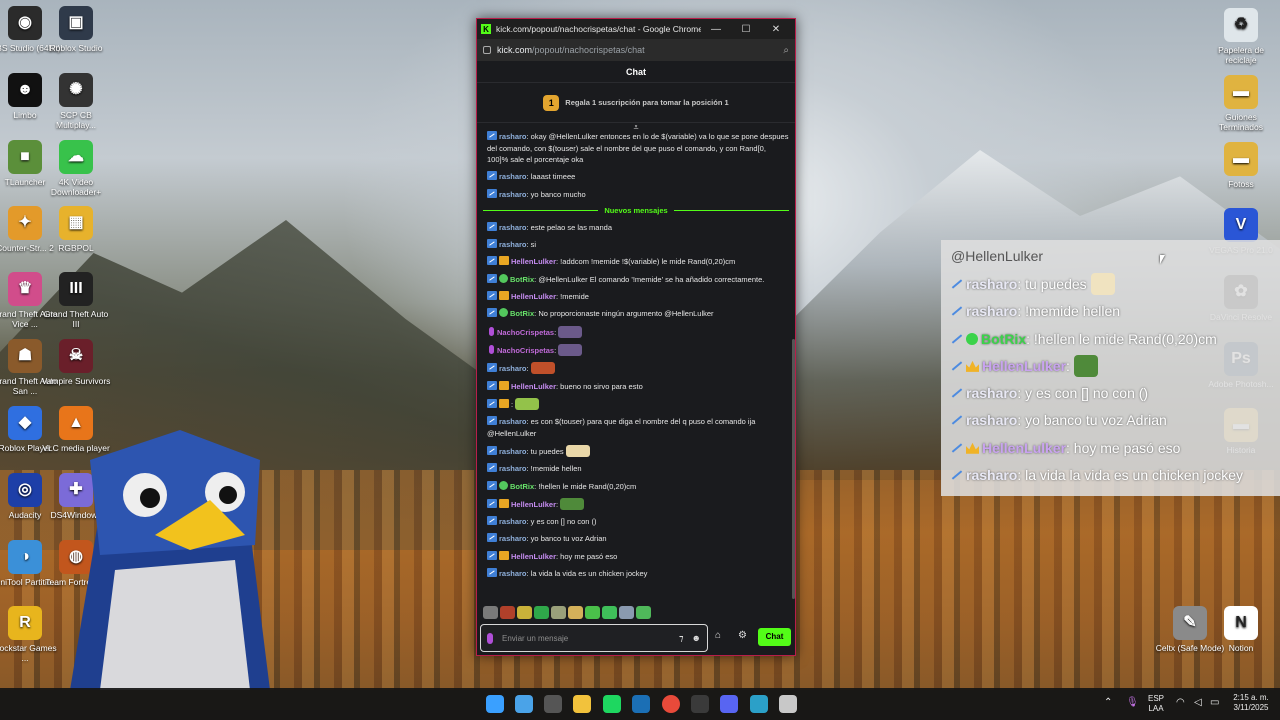 The image size is (1280, 720). I want to click on chat-message: rasharo: yo banco tu voz Adrian, so click(636, 539).